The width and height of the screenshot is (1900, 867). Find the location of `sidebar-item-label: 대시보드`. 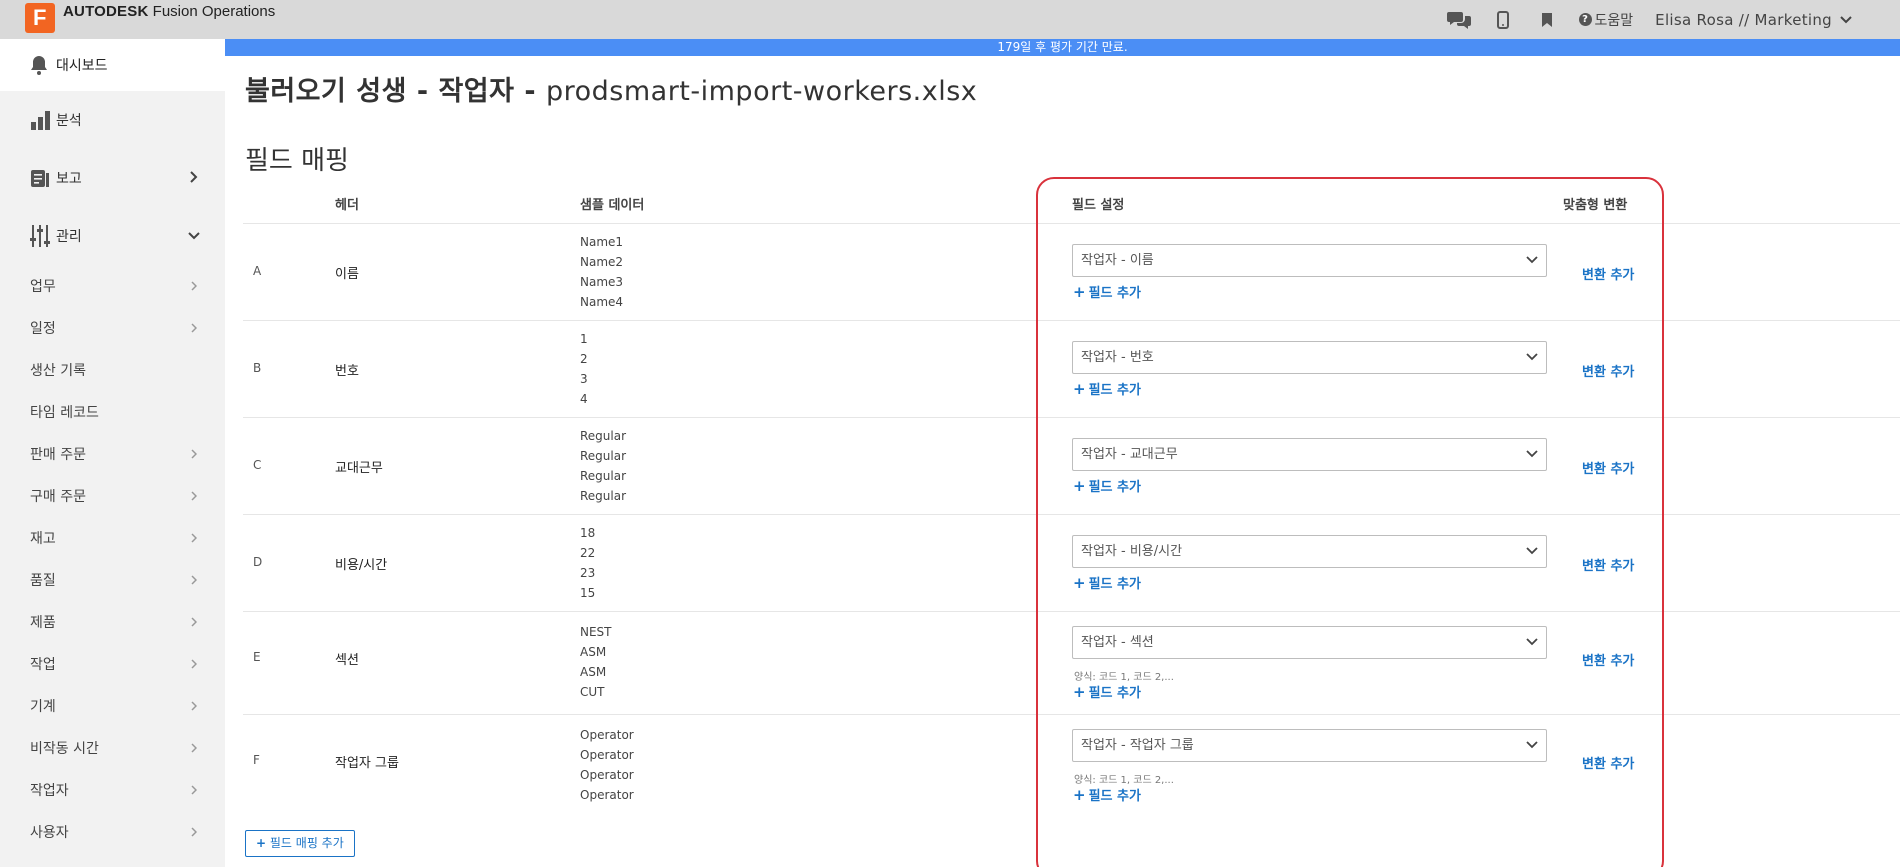

sidebar-item-label: 대시보드 is located at coordinates (82, 66).